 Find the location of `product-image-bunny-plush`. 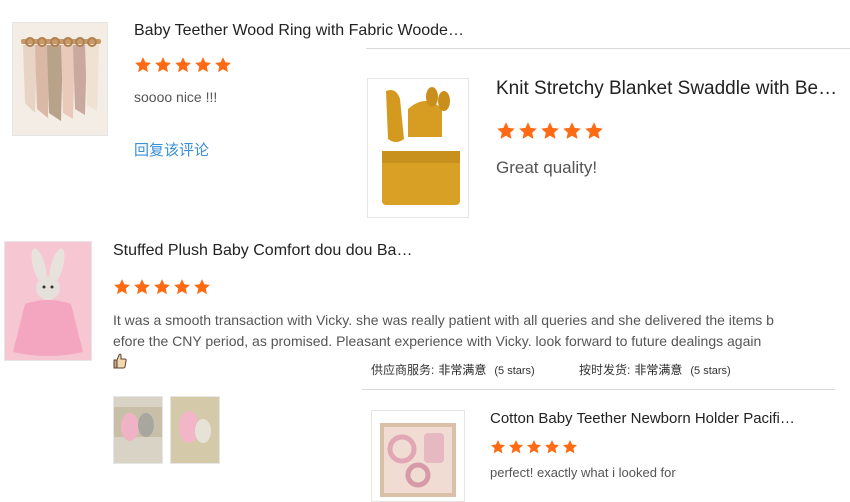

product-image-bunny-plush is located at coordinates (48, 301).